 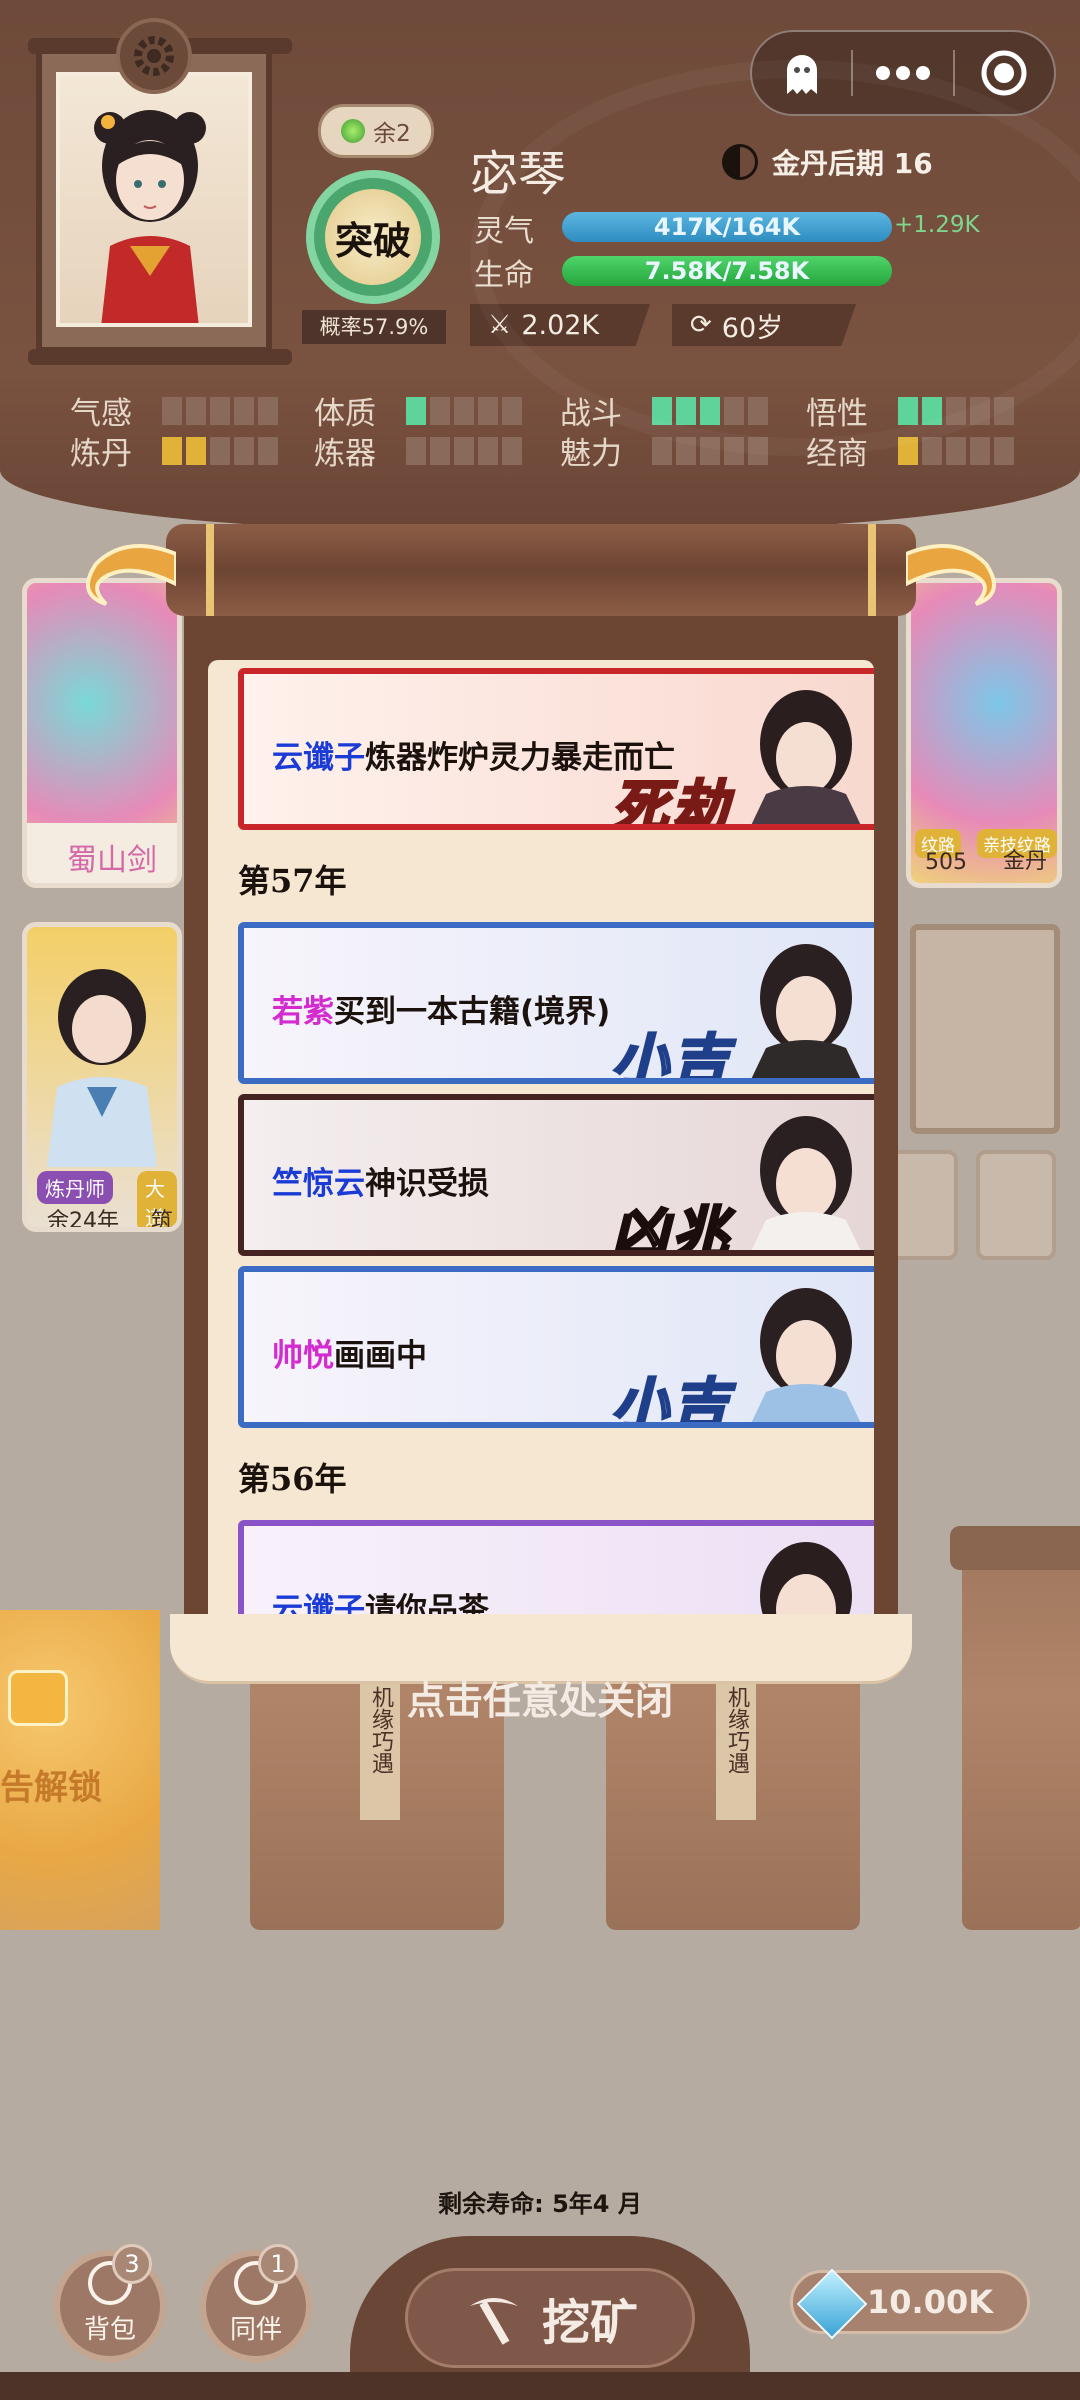 I want to click on attribute-label: 战斗, so click(x=591, y=414).